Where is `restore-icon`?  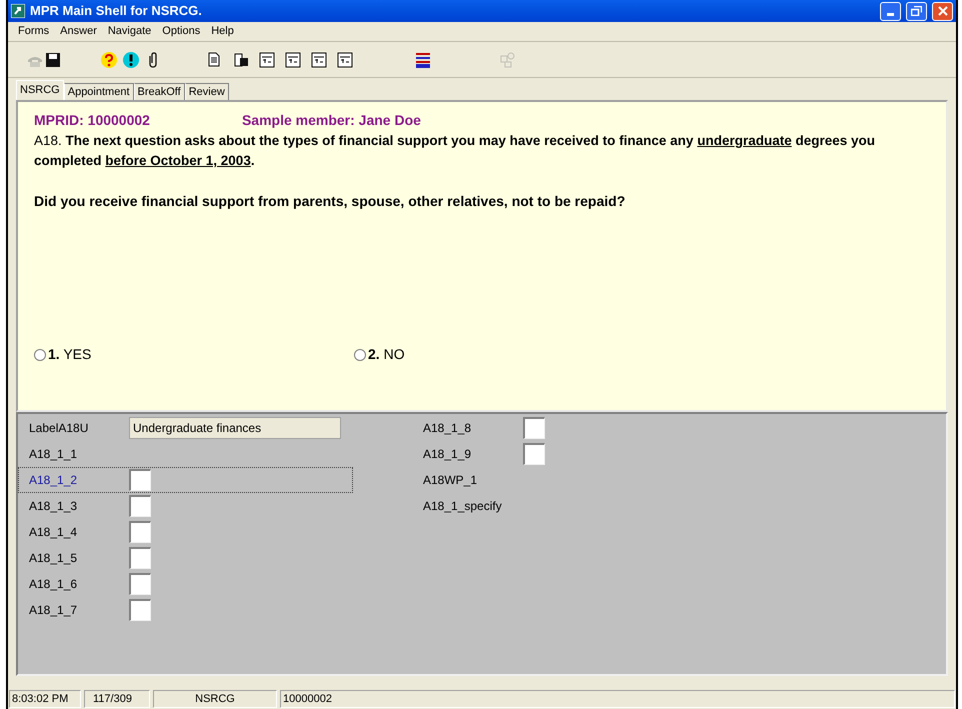
restore-icon is located at coordinates (916, 11).